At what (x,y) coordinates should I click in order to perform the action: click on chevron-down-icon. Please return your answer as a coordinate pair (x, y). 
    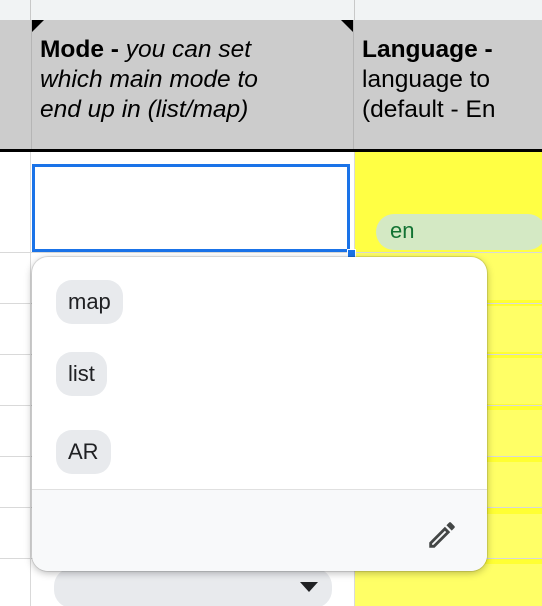
    Looking at the image, I should click on (309, 587).